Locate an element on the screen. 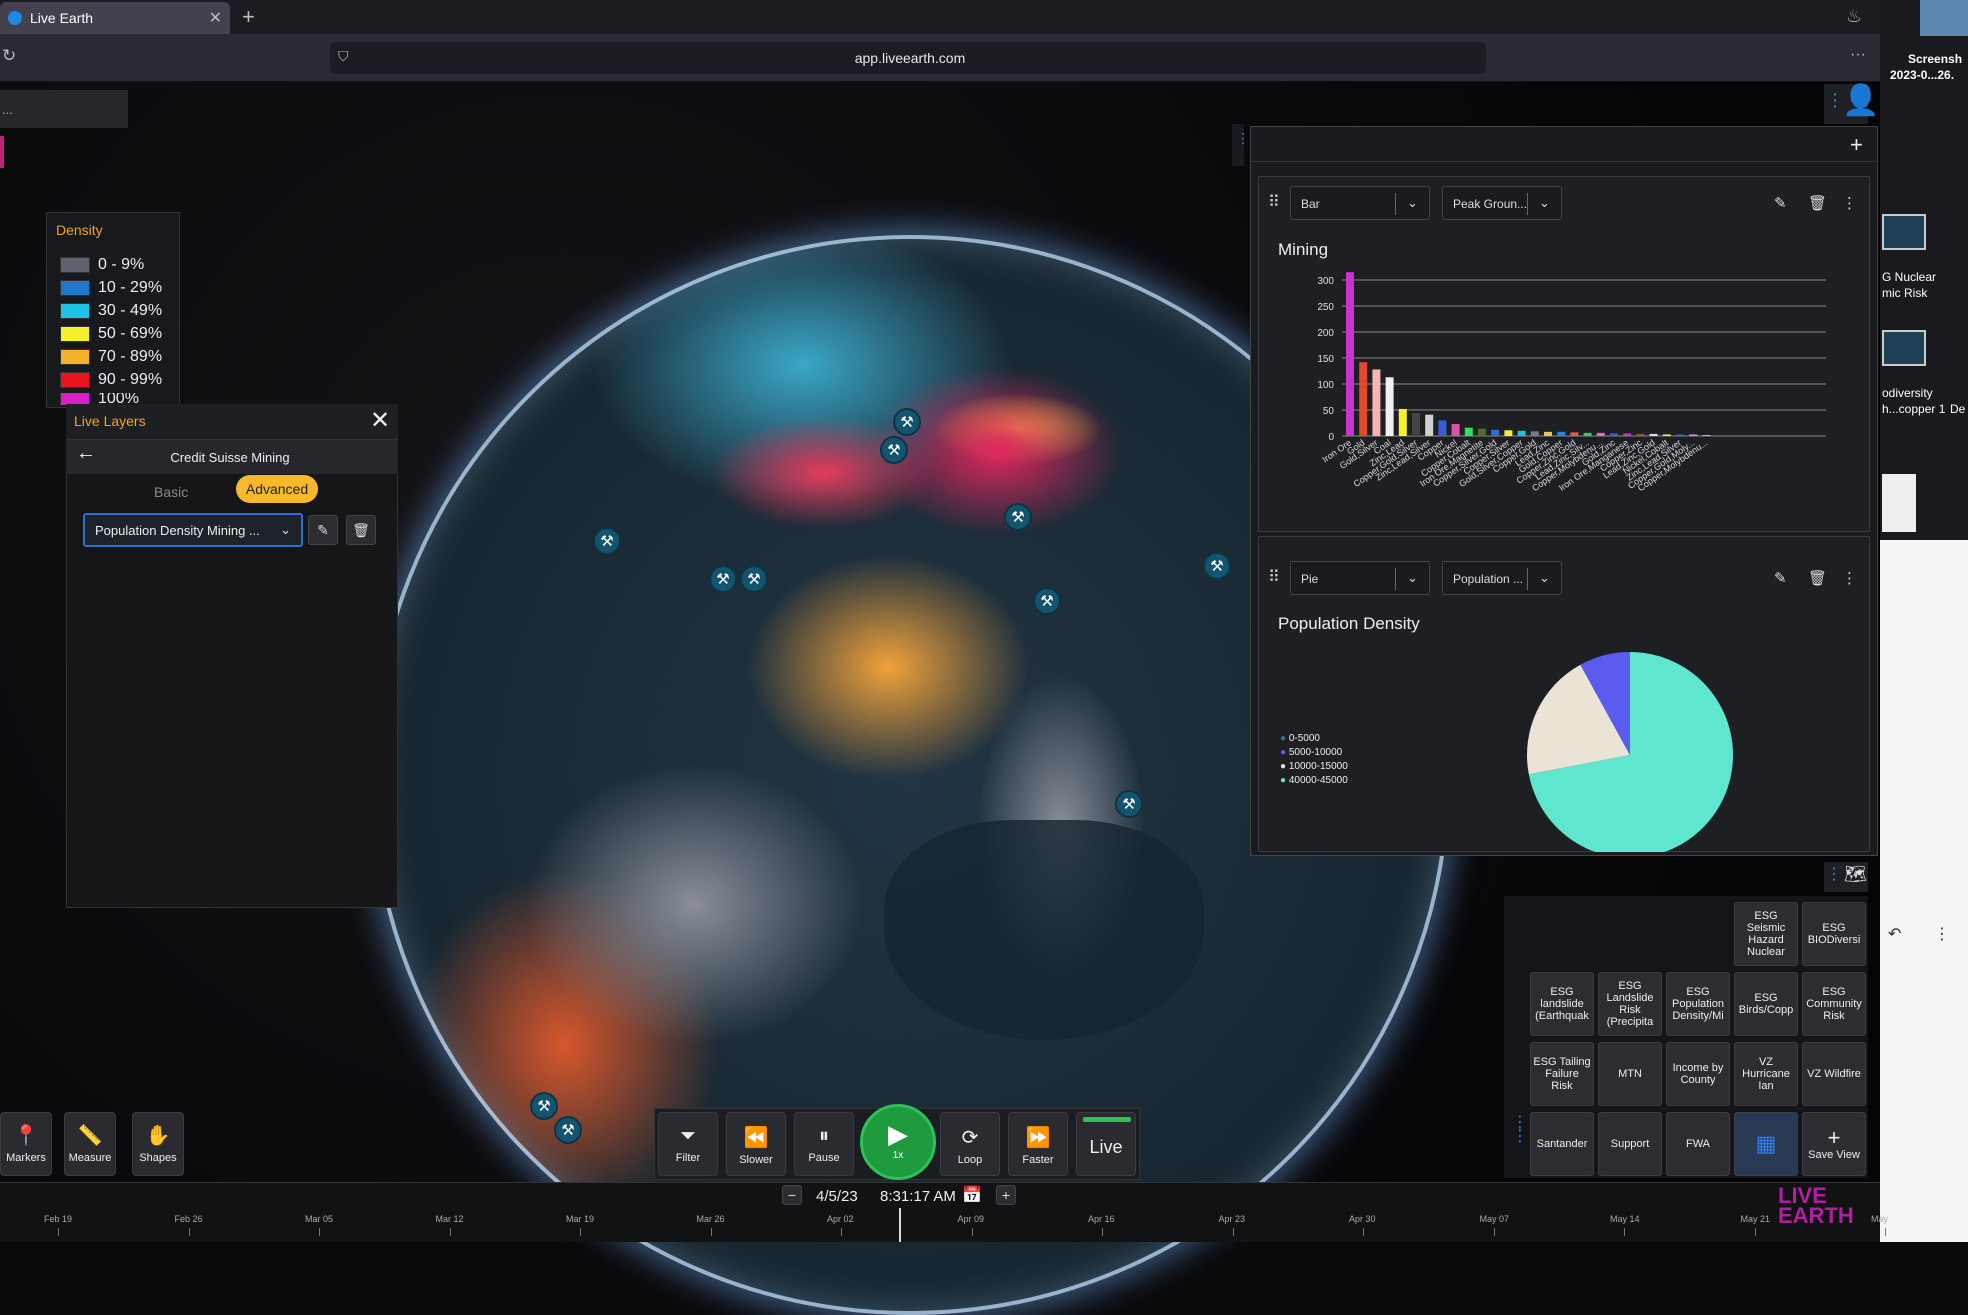 The image size is (1968, 1315). new-tab-icon: + is located at coordinates (248, 17).